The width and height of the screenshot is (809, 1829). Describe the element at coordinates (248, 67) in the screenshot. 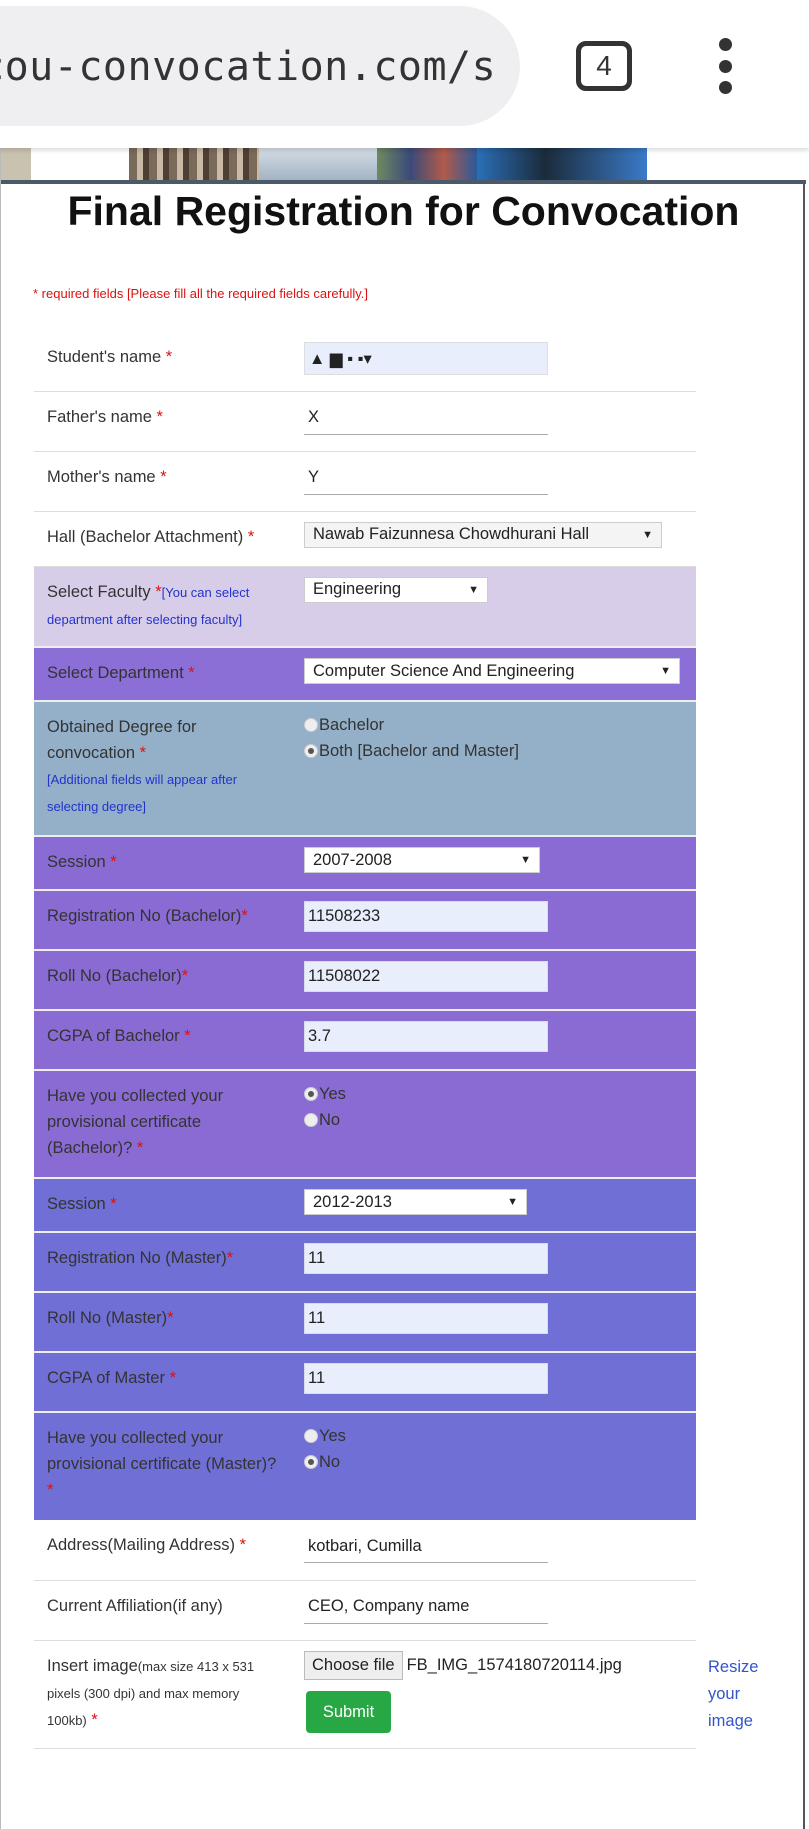

I see `url-text: cou-convocation.com/s` at that location.